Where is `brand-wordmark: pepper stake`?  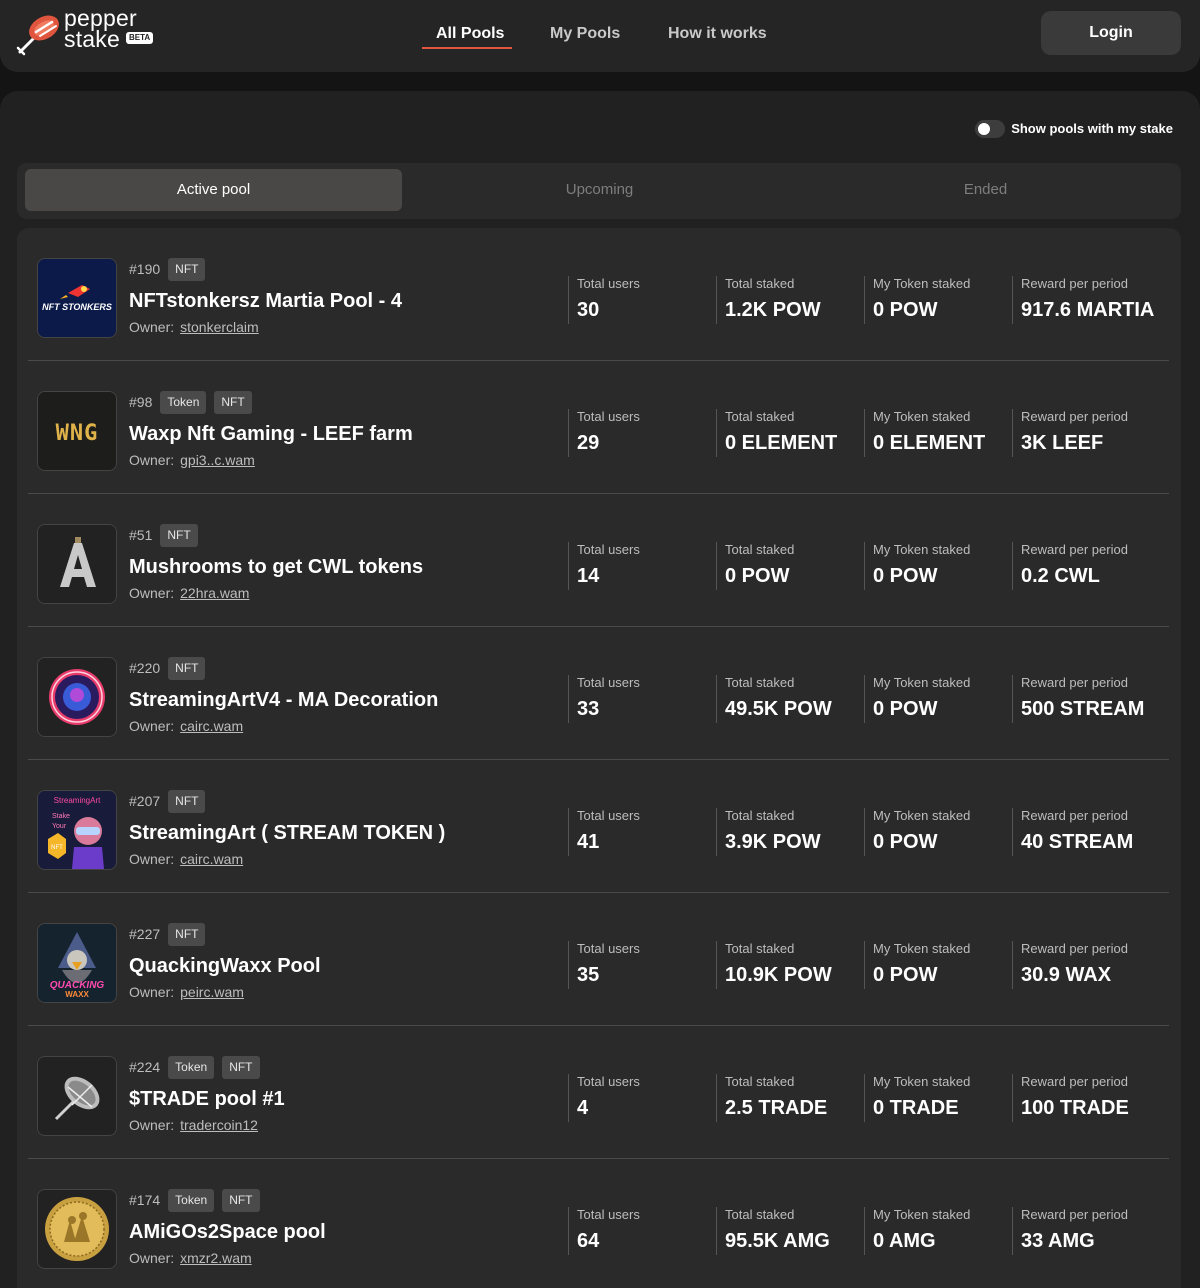 brand-wordmark: pepper stake is located at coordinates (100, 29).